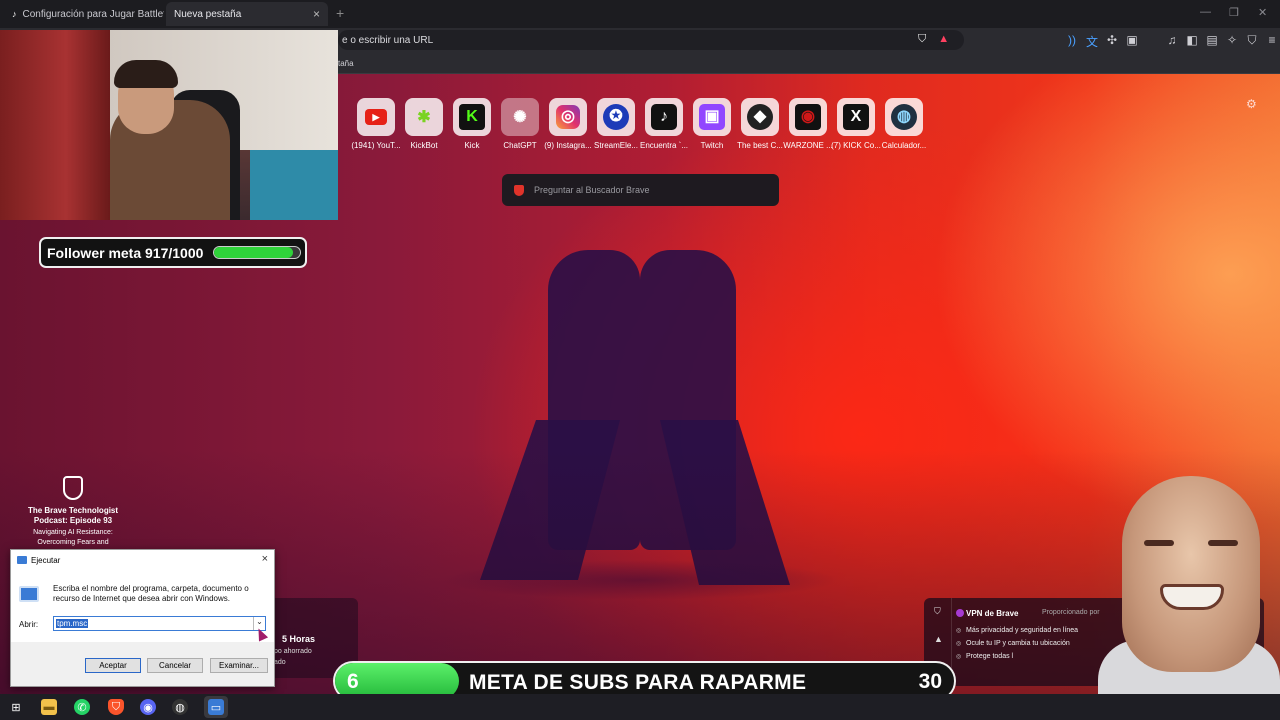 This screenshot has width=1280, height=720. Describe the element at coordinates (938, 639) in the screenshot. I see `rewards-triangle-icon: ▲` at that location.